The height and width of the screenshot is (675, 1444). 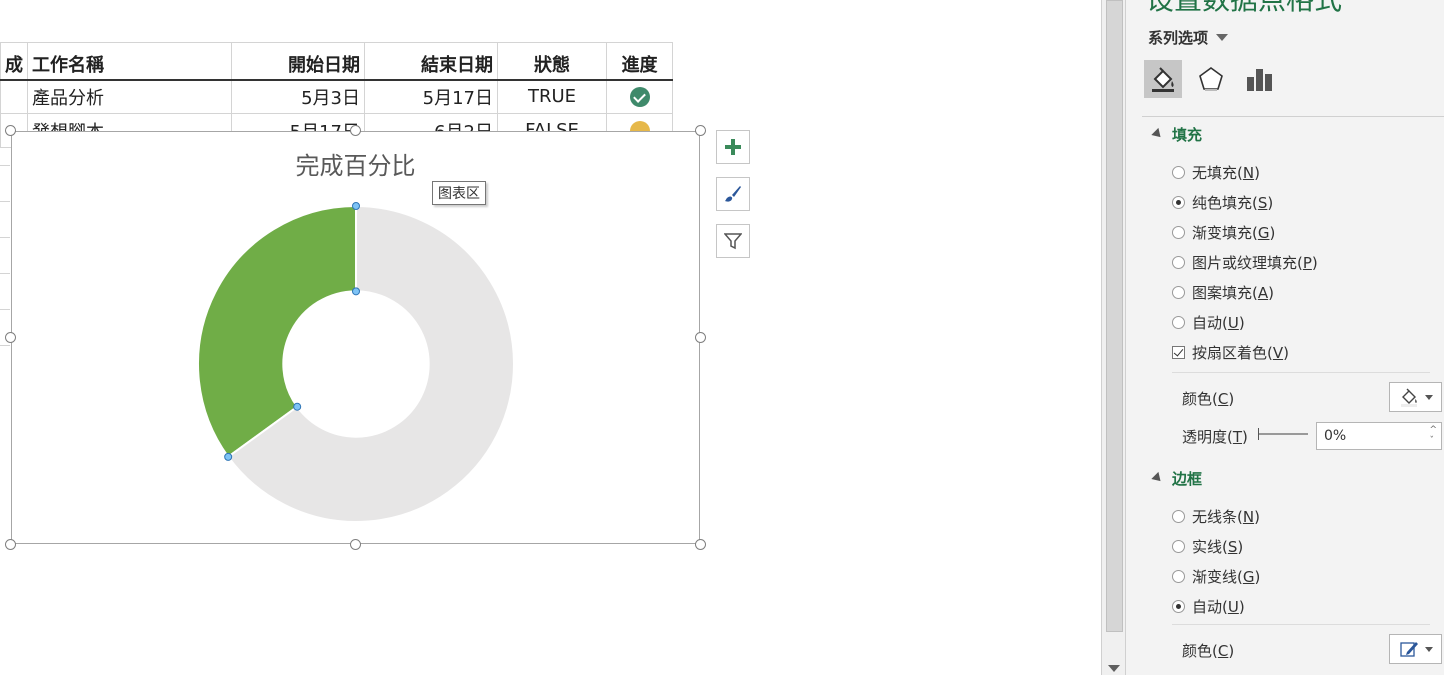 I want to click on table-cell: 產品分析, so click(x=129, y=96).